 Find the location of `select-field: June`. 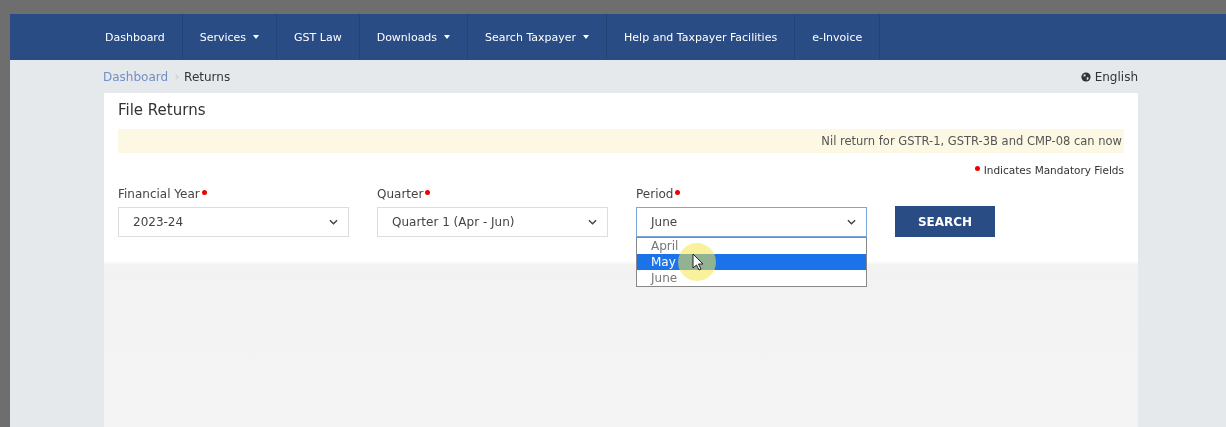

select-field: June is located at coordinates (751, 222).